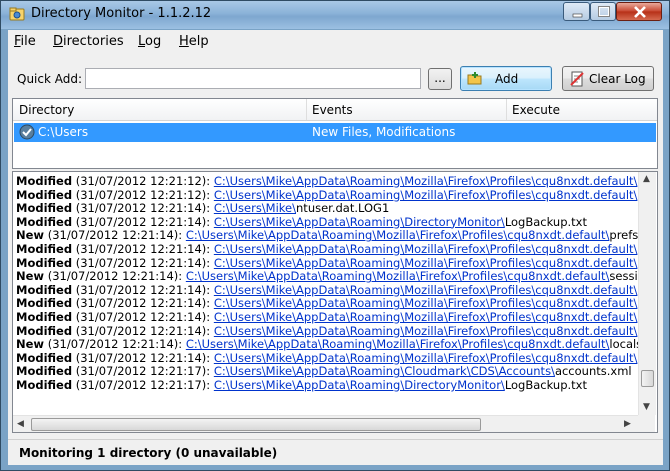 This screenshot has width=670, height=471. What do you see at coordinates (121, 13) in the screenshot?
I see `window-title: Directory Monitor - 1.1.2.12` at bounding box center [121, 13].